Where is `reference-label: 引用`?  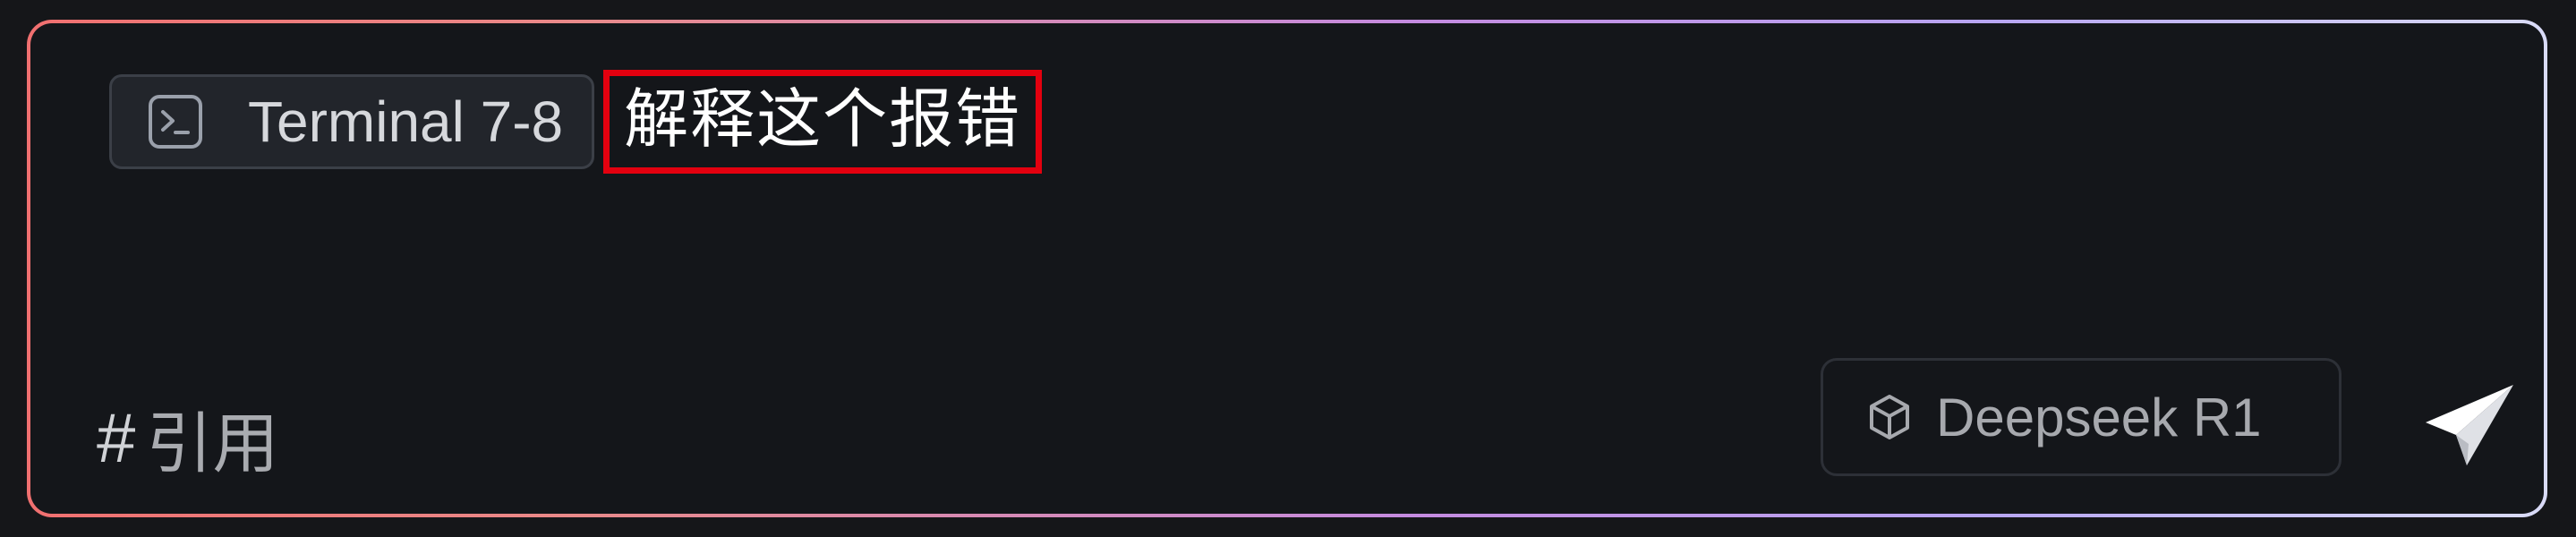
reference-label: 引用 is located at coordinates (212, 443).